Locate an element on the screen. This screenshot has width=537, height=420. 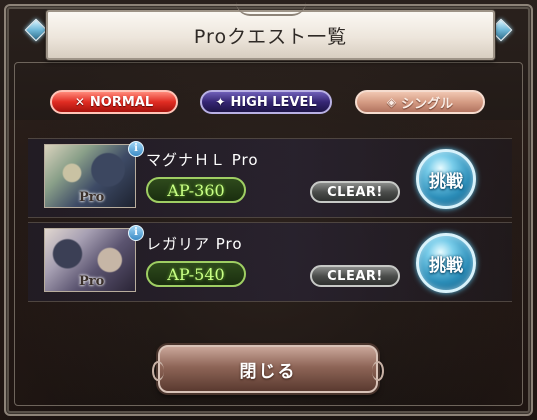
button-ornament-right is located at coordinates (378, 371).